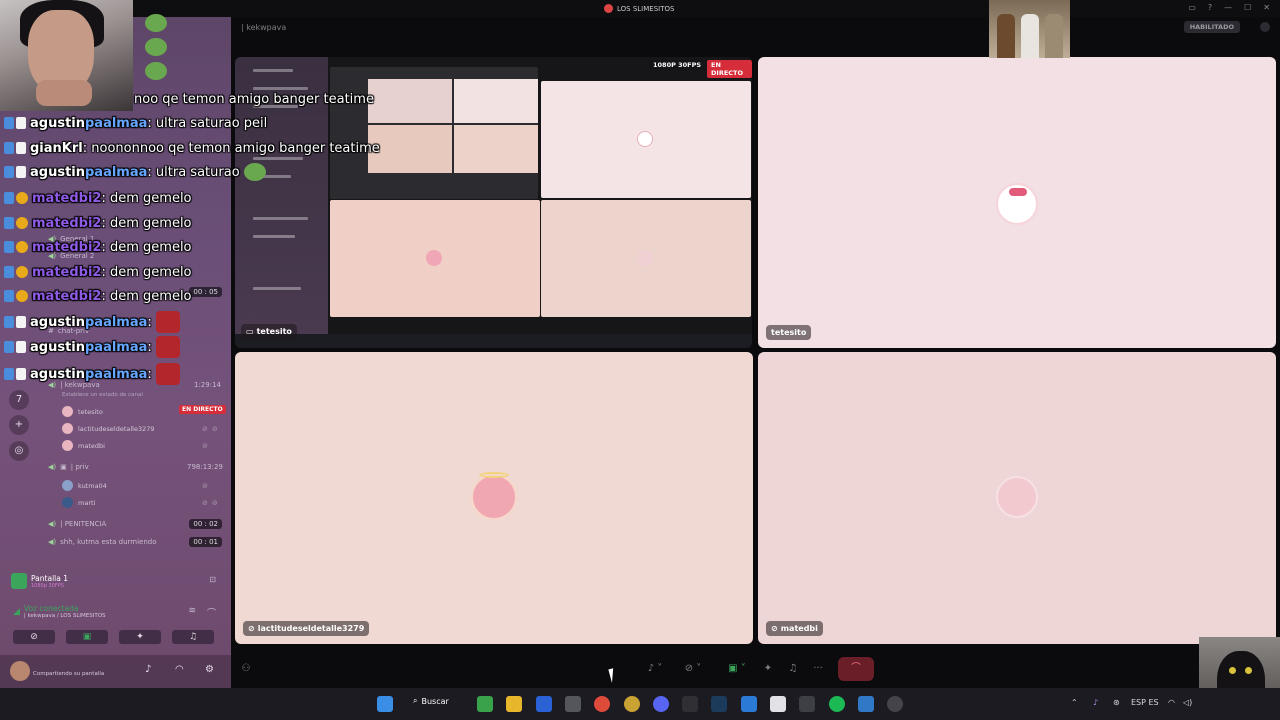  What do you see at coordinates (837, 704) in the screenshot?
I see `spotify-icon` at bounding box center [837, 704].